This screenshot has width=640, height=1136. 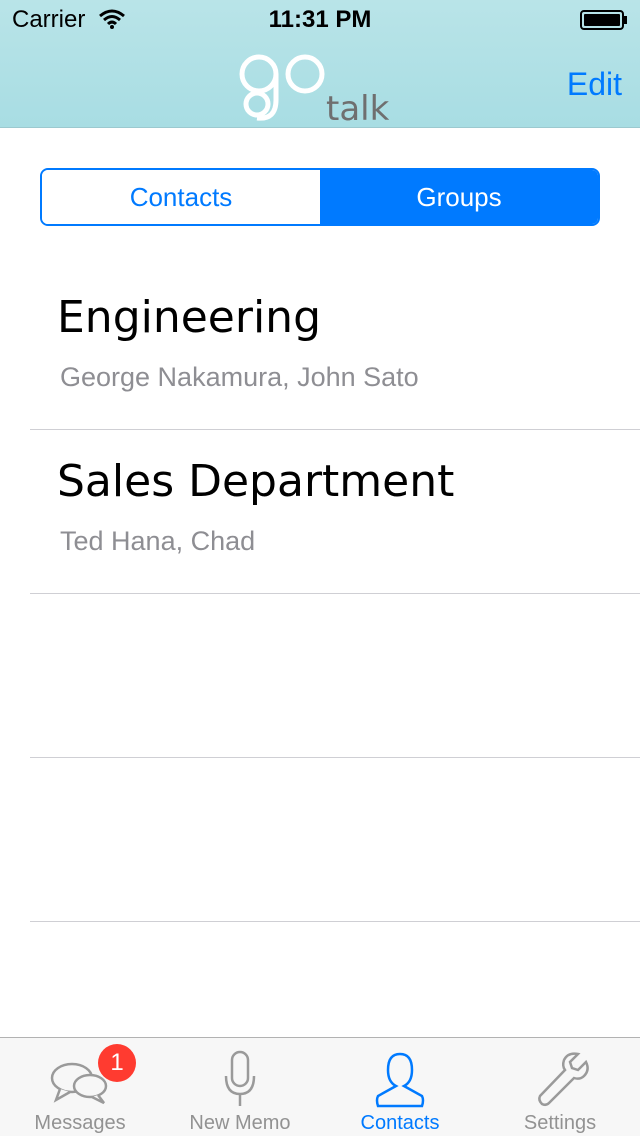 I want to click on group-row-sales: Sales Department Ted Hana, Chad, so click(x=335, y=512).